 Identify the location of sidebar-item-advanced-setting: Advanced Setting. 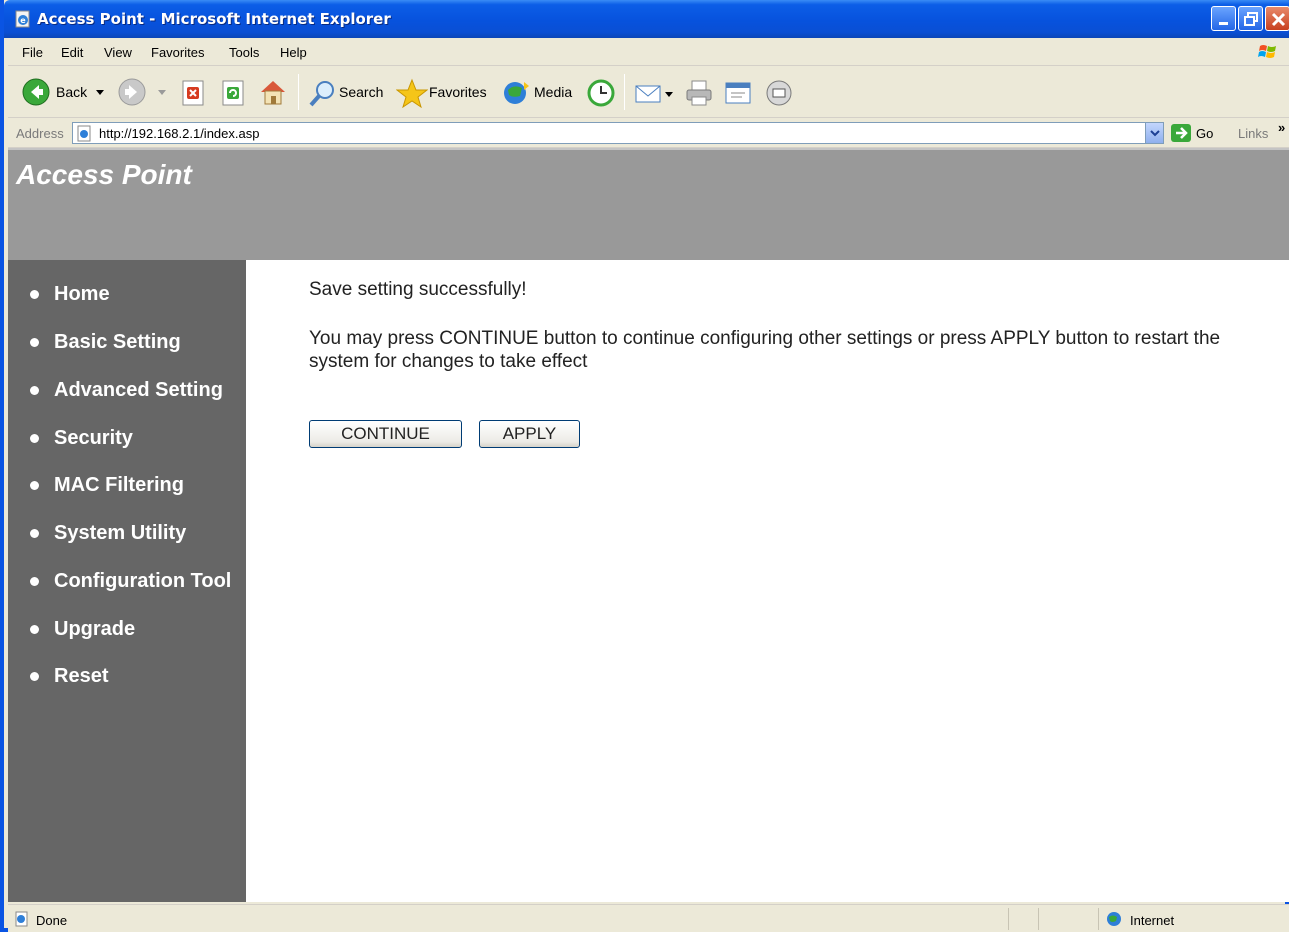
(126, 390).